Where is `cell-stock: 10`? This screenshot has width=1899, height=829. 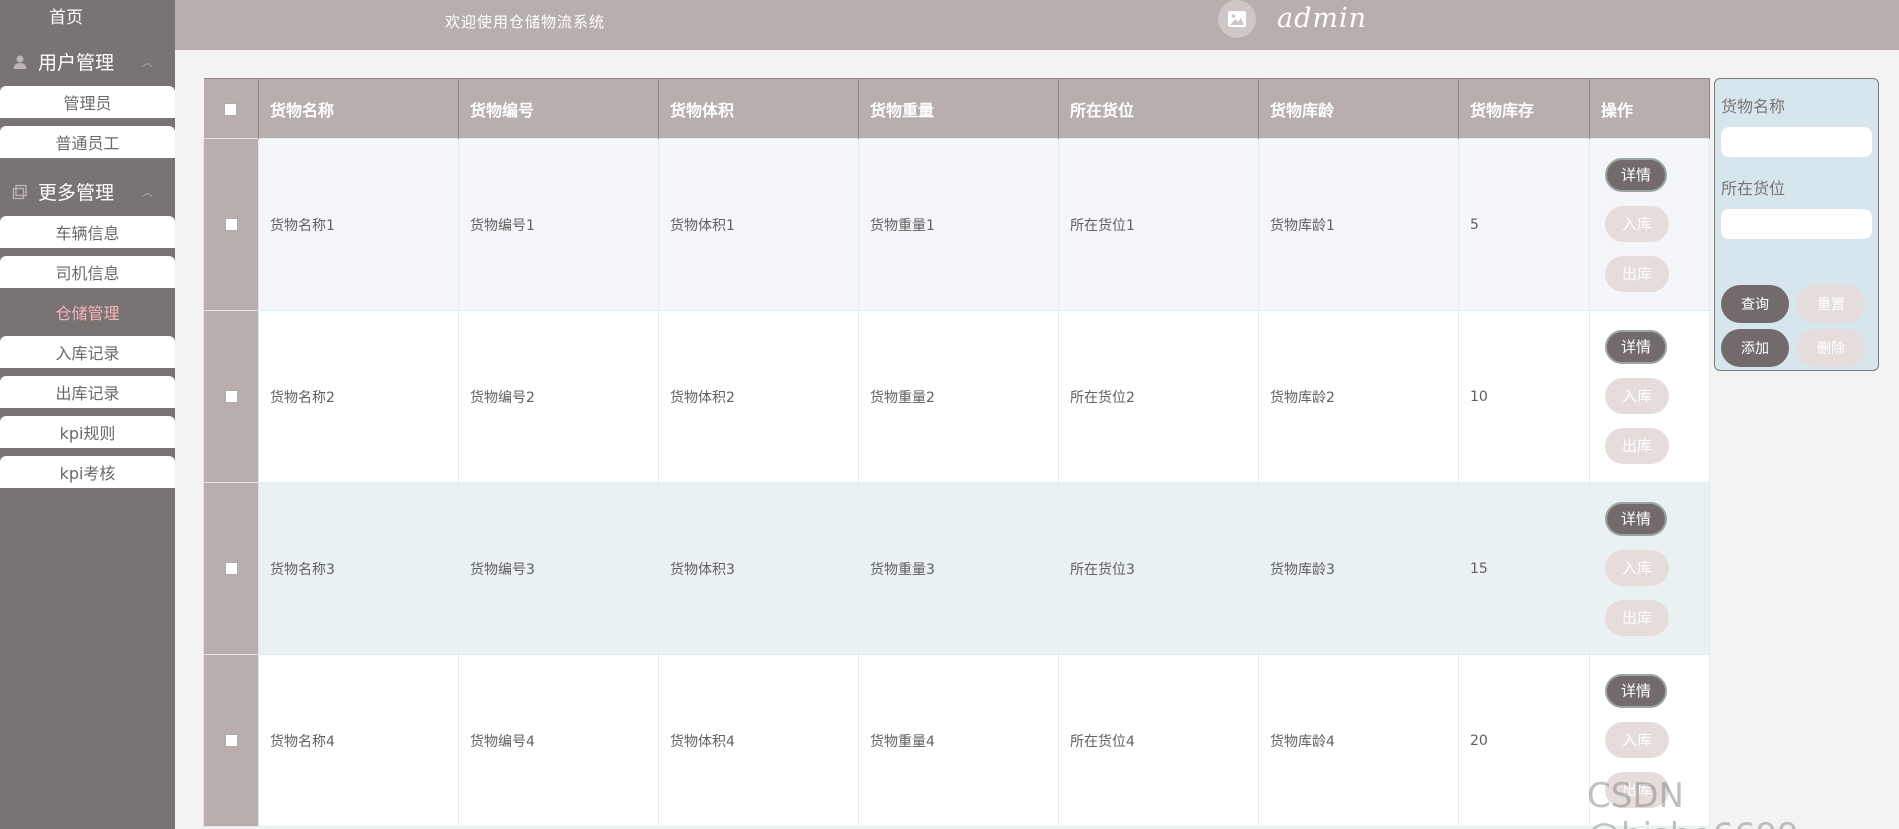 cell-stock: 10 is located at coordinates (1524, 396).